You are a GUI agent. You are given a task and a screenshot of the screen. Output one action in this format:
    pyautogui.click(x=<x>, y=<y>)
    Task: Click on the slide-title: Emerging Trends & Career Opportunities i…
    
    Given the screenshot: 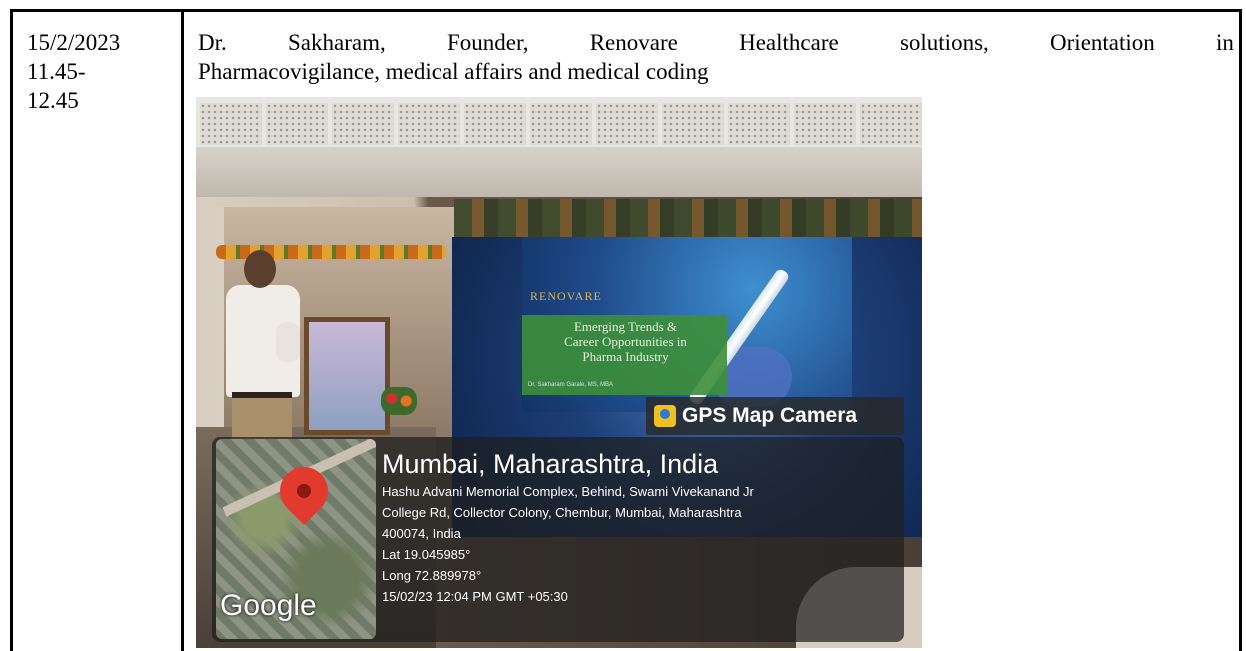 What is the action you would take?
    pyautogui.click(x=625, y=341)
    